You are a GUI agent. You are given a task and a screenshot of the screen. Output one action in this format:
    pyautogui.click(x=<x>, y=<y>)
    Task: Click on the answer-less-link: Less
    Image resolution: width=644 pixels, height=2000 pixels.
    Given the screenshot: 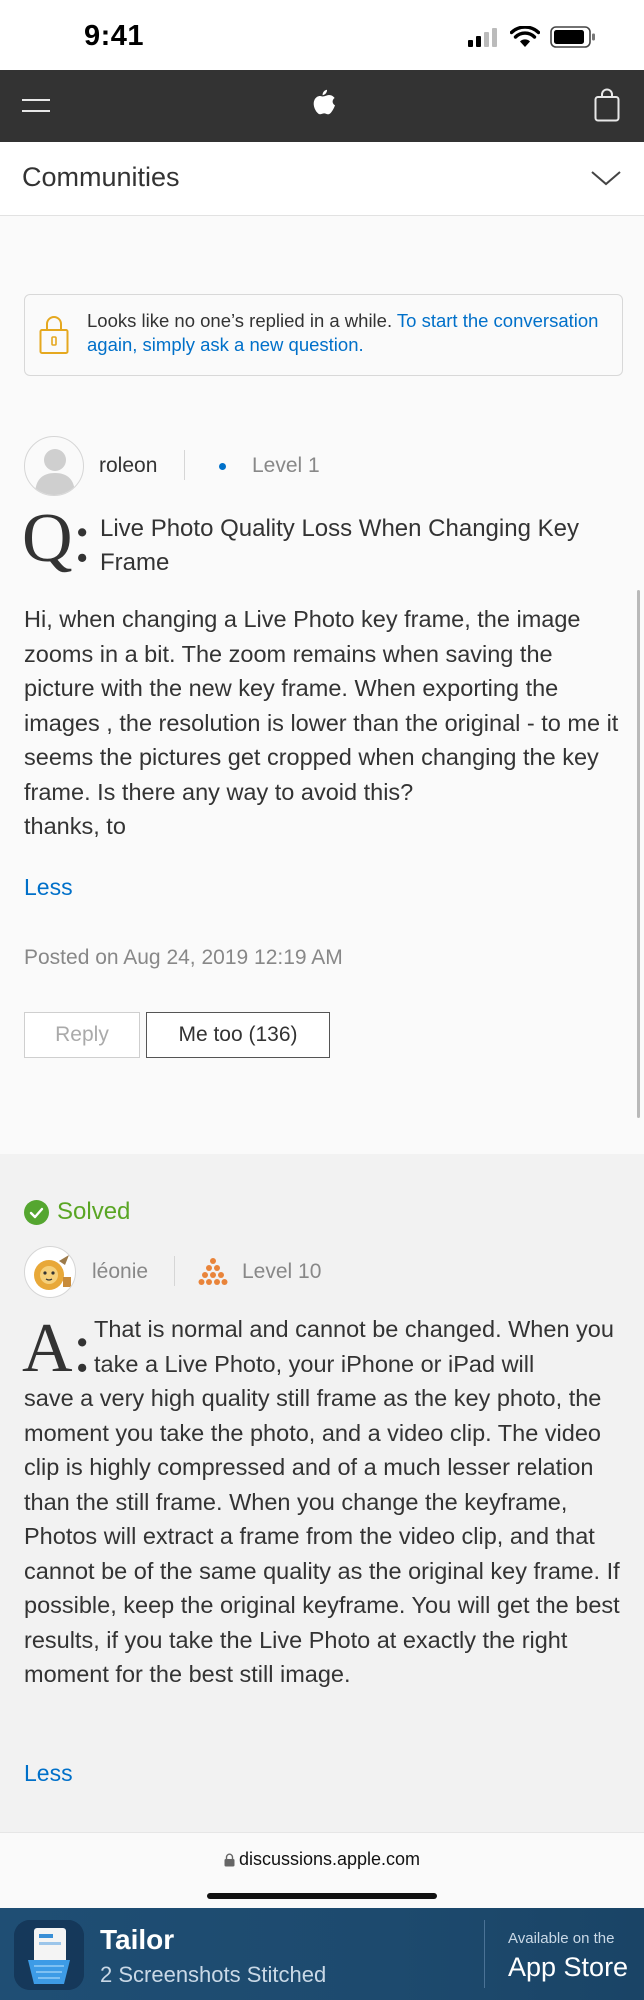 What is the action you would take?
    pyautogui.click(x=48, y=1773)
    